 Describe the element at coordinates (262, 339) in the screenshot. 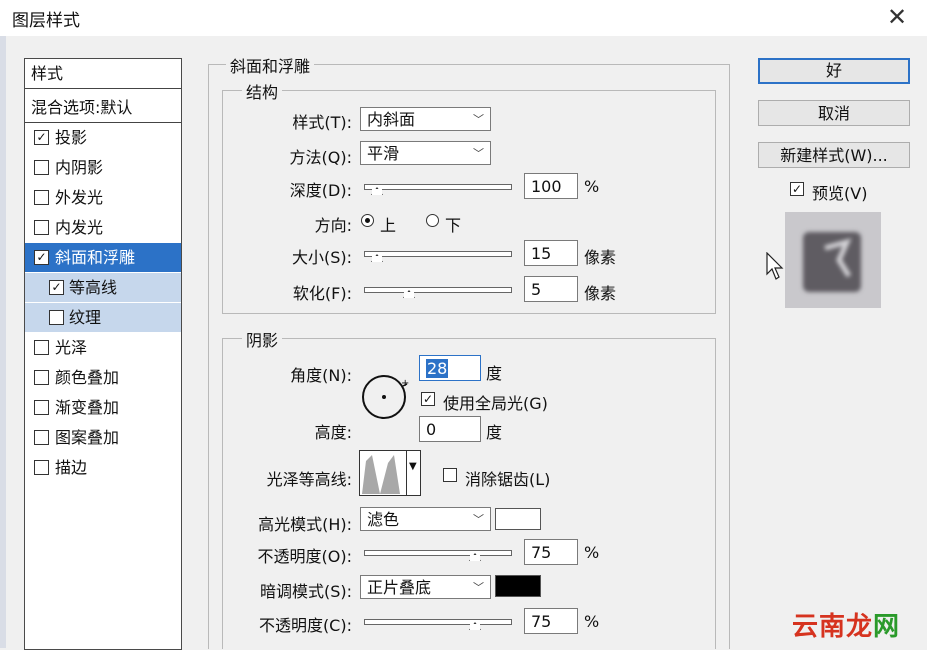

I see `shading-title: 阴影` at that location.